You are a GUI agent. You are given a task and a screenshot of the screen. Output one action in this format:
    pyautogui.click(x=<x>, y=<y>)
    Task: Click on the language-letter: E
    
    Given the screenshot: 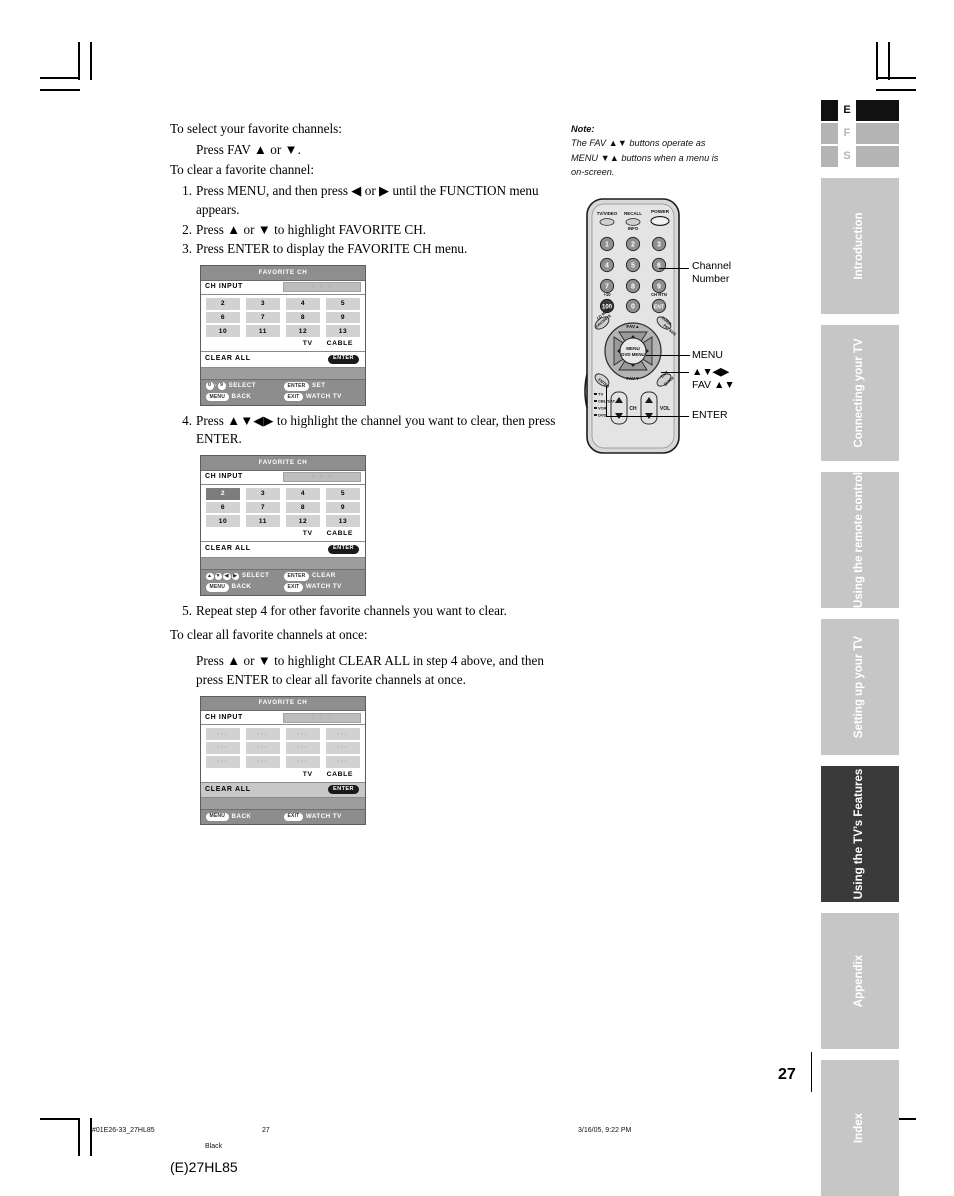 What is the action you would take?
    pyautogui.click(x=847, y=110)
    